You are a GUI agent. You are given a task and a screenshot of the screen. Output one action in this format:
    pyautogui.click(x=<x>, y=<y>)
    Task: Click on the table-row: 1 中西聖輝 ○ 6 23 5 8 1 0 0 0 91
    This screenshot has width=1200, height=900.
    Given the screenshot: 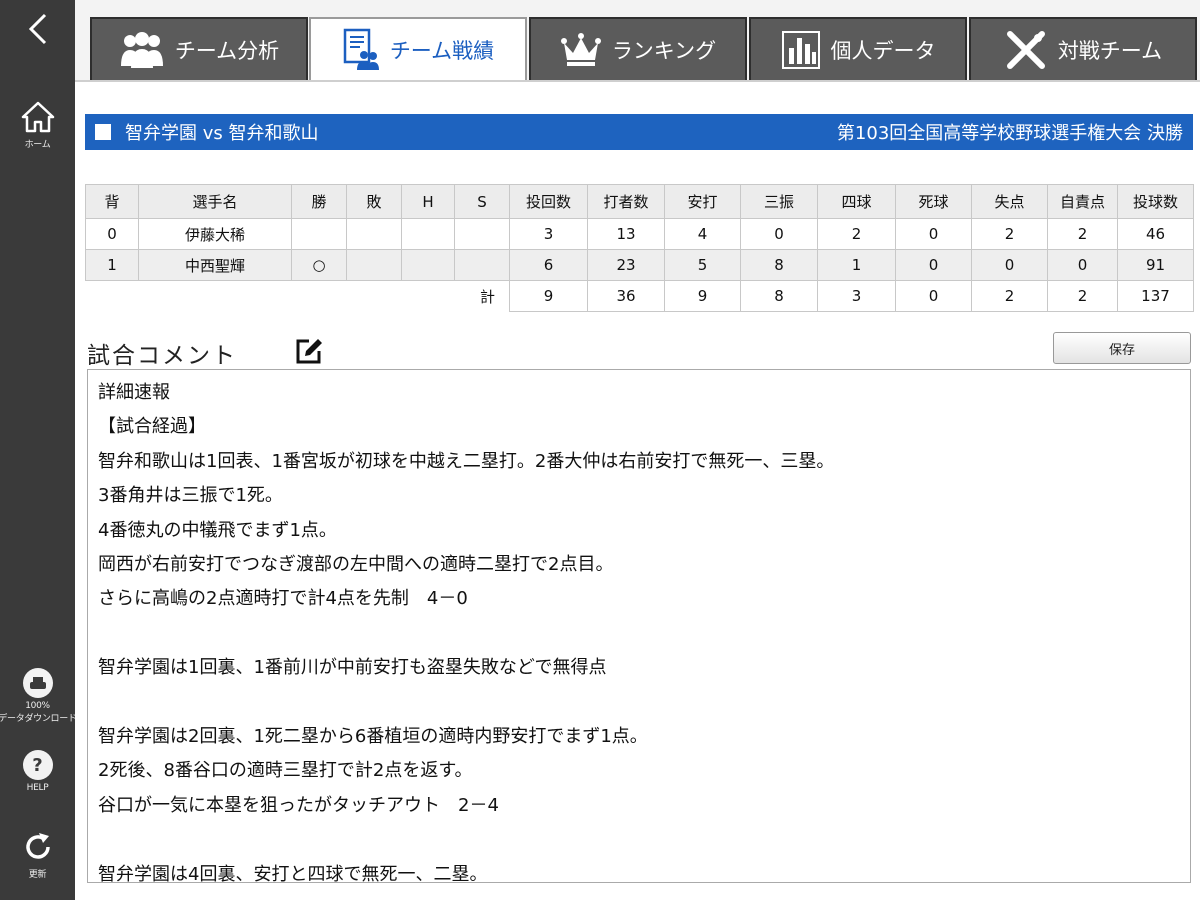 What is the action you would take?
    pyautogui.click(x=639, y=265)
    